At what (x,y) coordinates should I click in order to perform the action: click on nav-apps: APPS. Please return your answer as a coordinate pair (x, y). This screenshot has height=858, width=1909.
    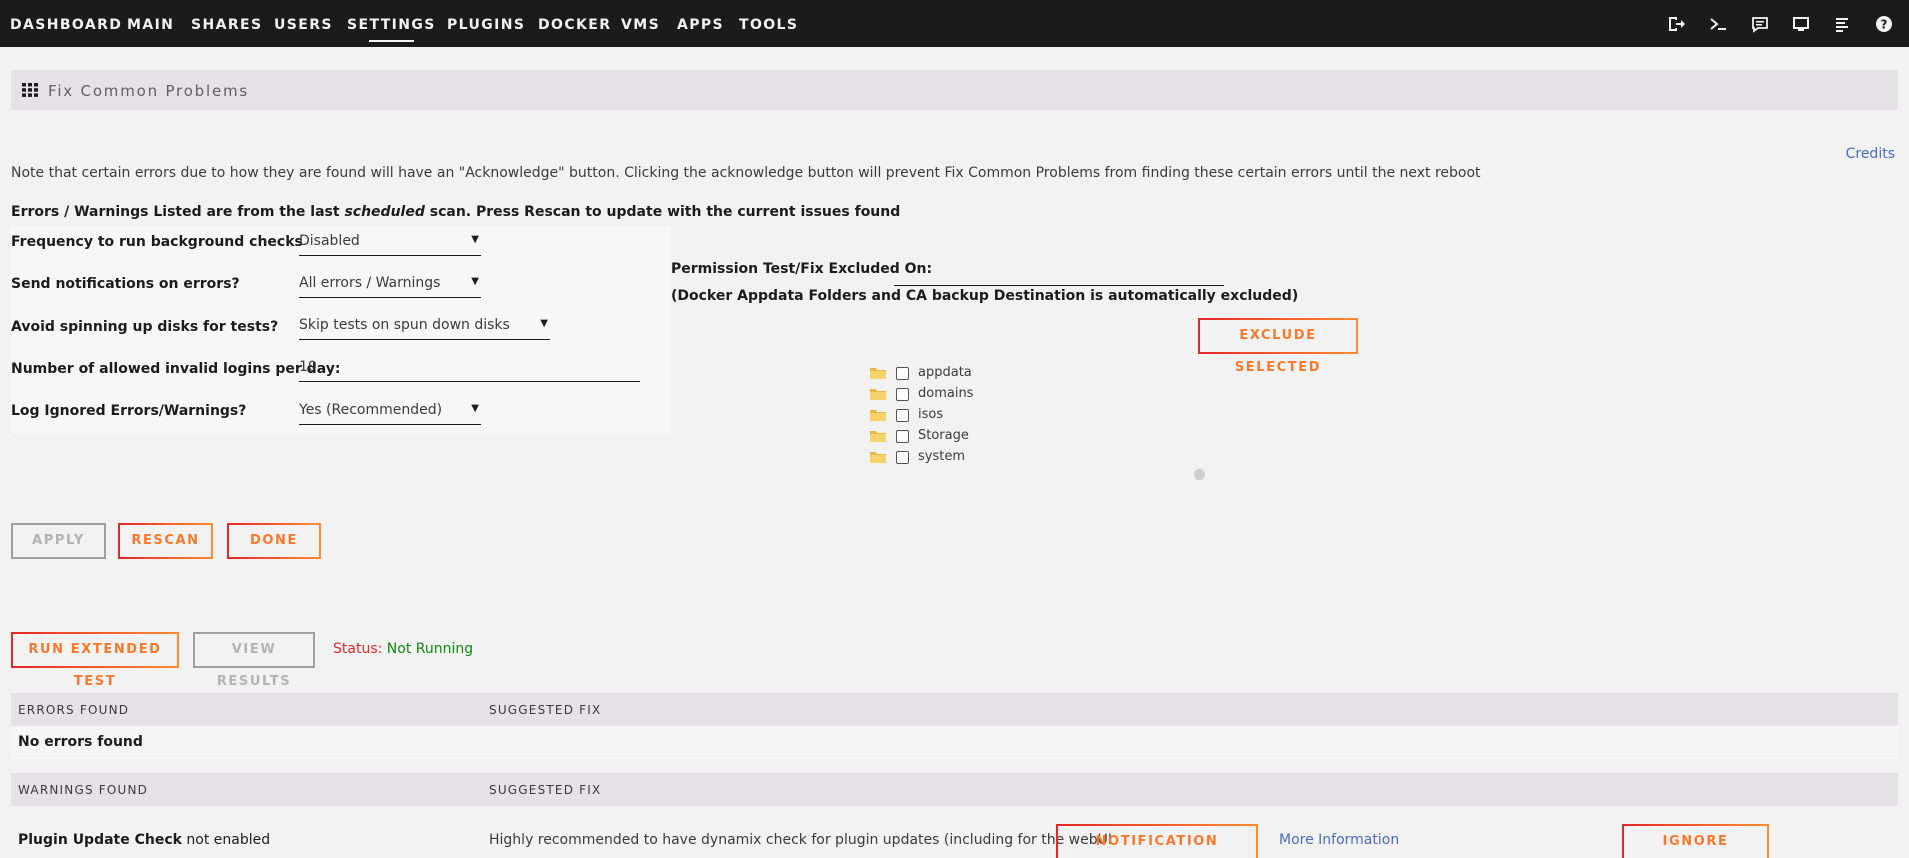
    Looking at the image, I should click on (700, 25).